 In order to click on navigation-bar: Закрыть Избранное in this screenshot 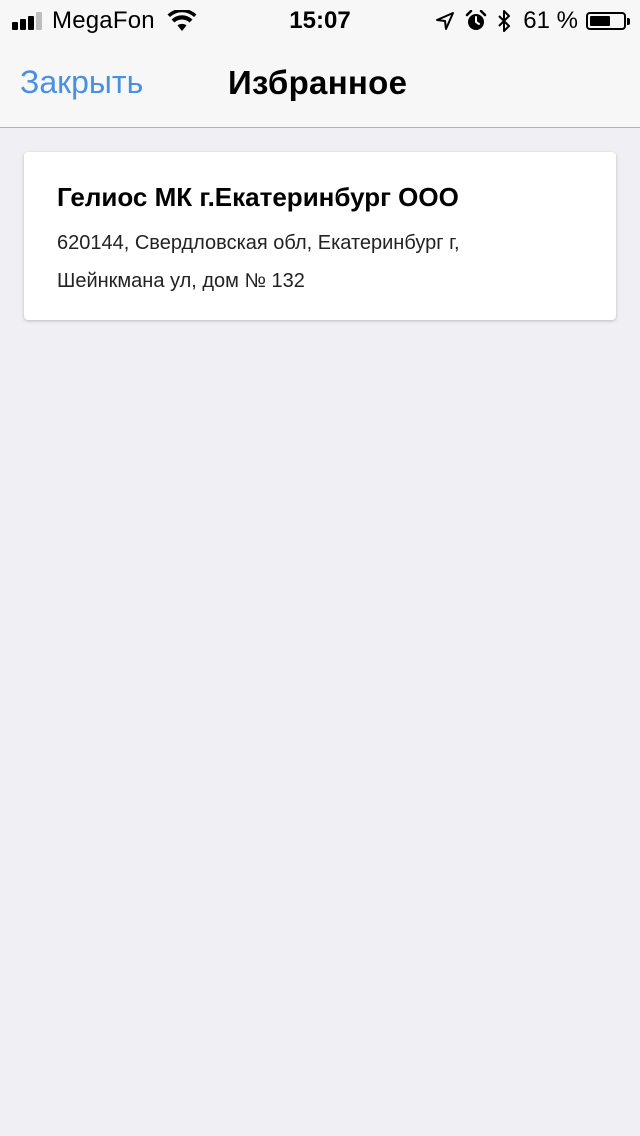, I will do `click(320, 84)`.